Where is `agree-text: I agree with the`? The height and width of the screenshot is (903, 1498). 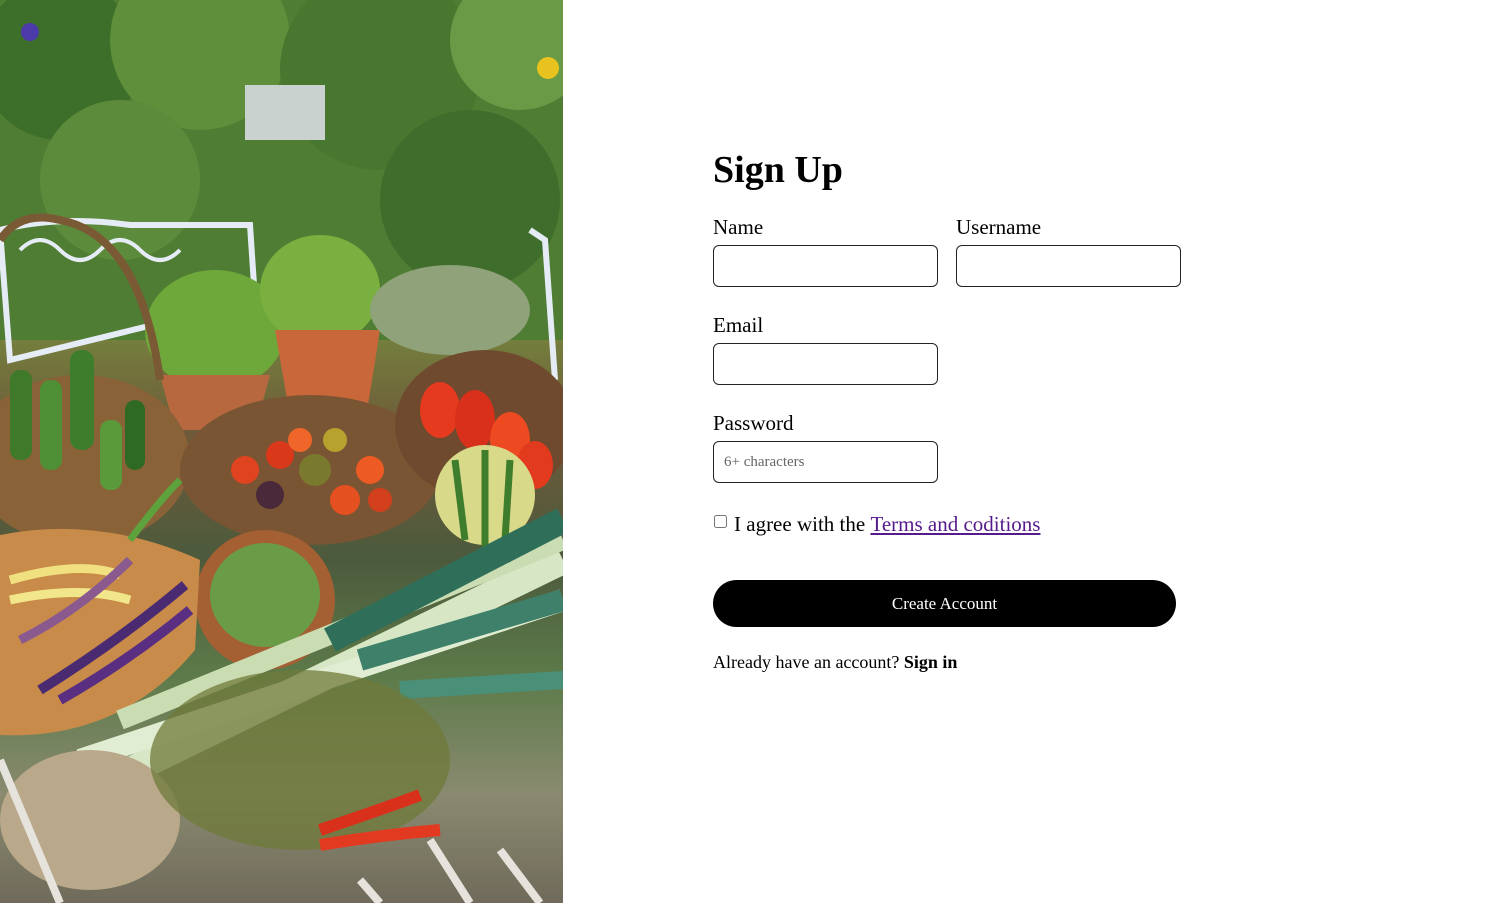 agree-text: I agree with the is located at coordinates (800, 524).